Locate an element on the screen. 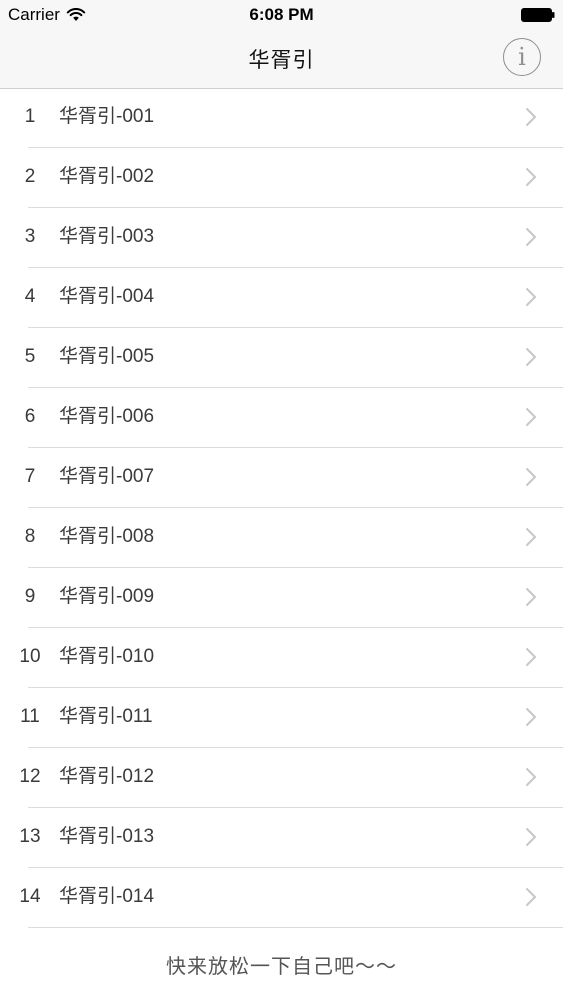  list-item-label: 华胥引-002 is located at coordinates (107, 176).